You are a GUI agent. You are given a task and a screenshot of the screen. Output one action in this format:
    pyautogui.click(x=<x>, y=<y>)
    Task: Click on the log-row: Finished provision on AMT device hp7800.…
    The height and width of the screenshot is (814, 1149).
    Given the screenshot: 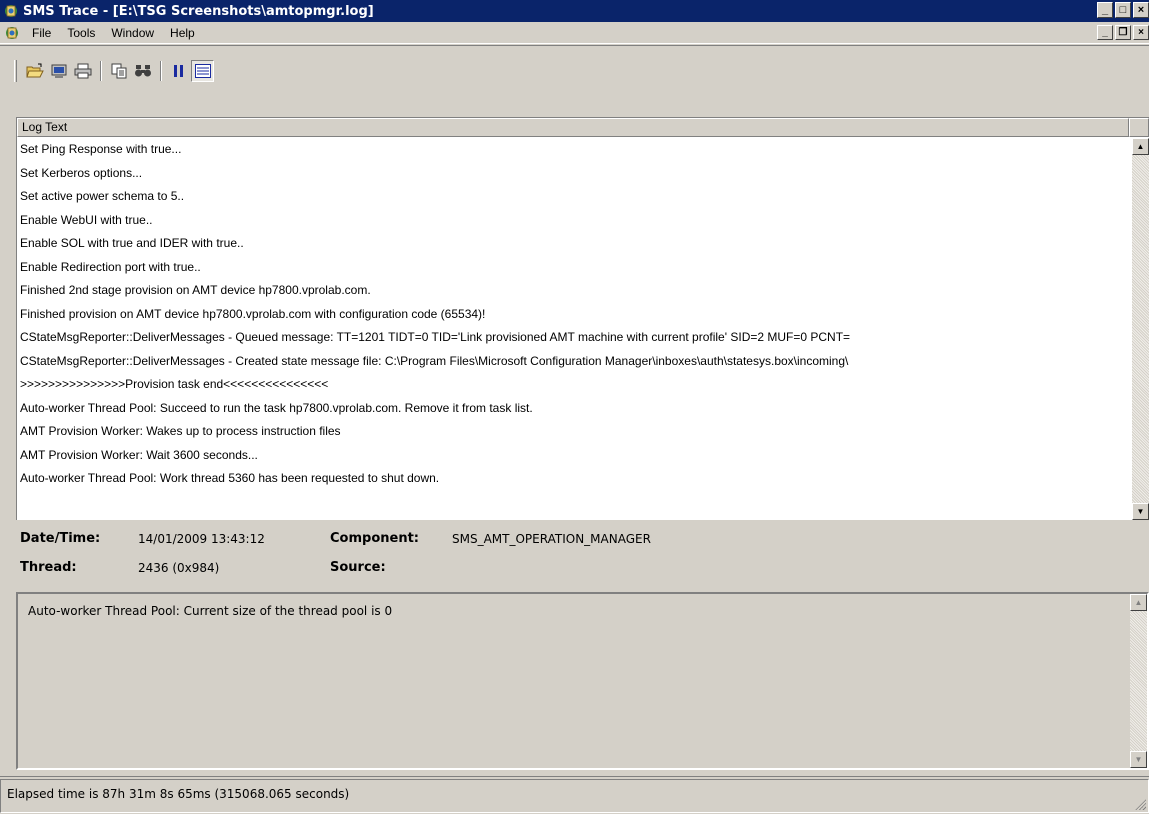 What is the action you would take?
    pyautogui.click(x=573, y=315)
    